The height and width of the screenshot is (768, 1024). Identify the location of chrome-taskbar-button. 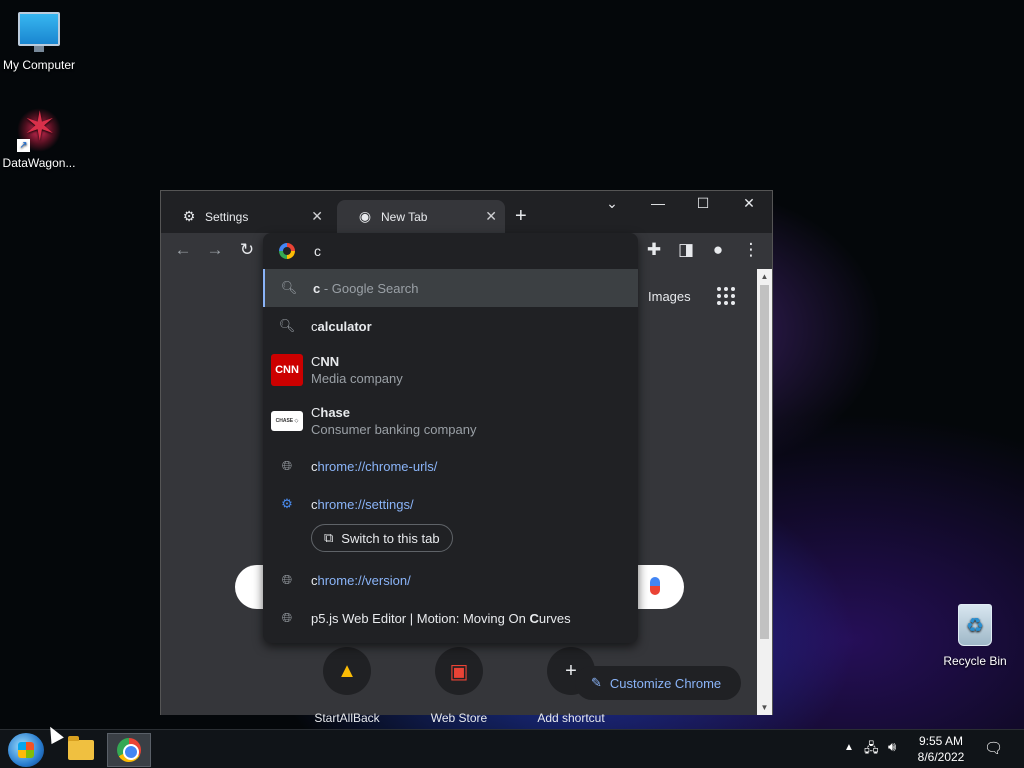
(129, 750).